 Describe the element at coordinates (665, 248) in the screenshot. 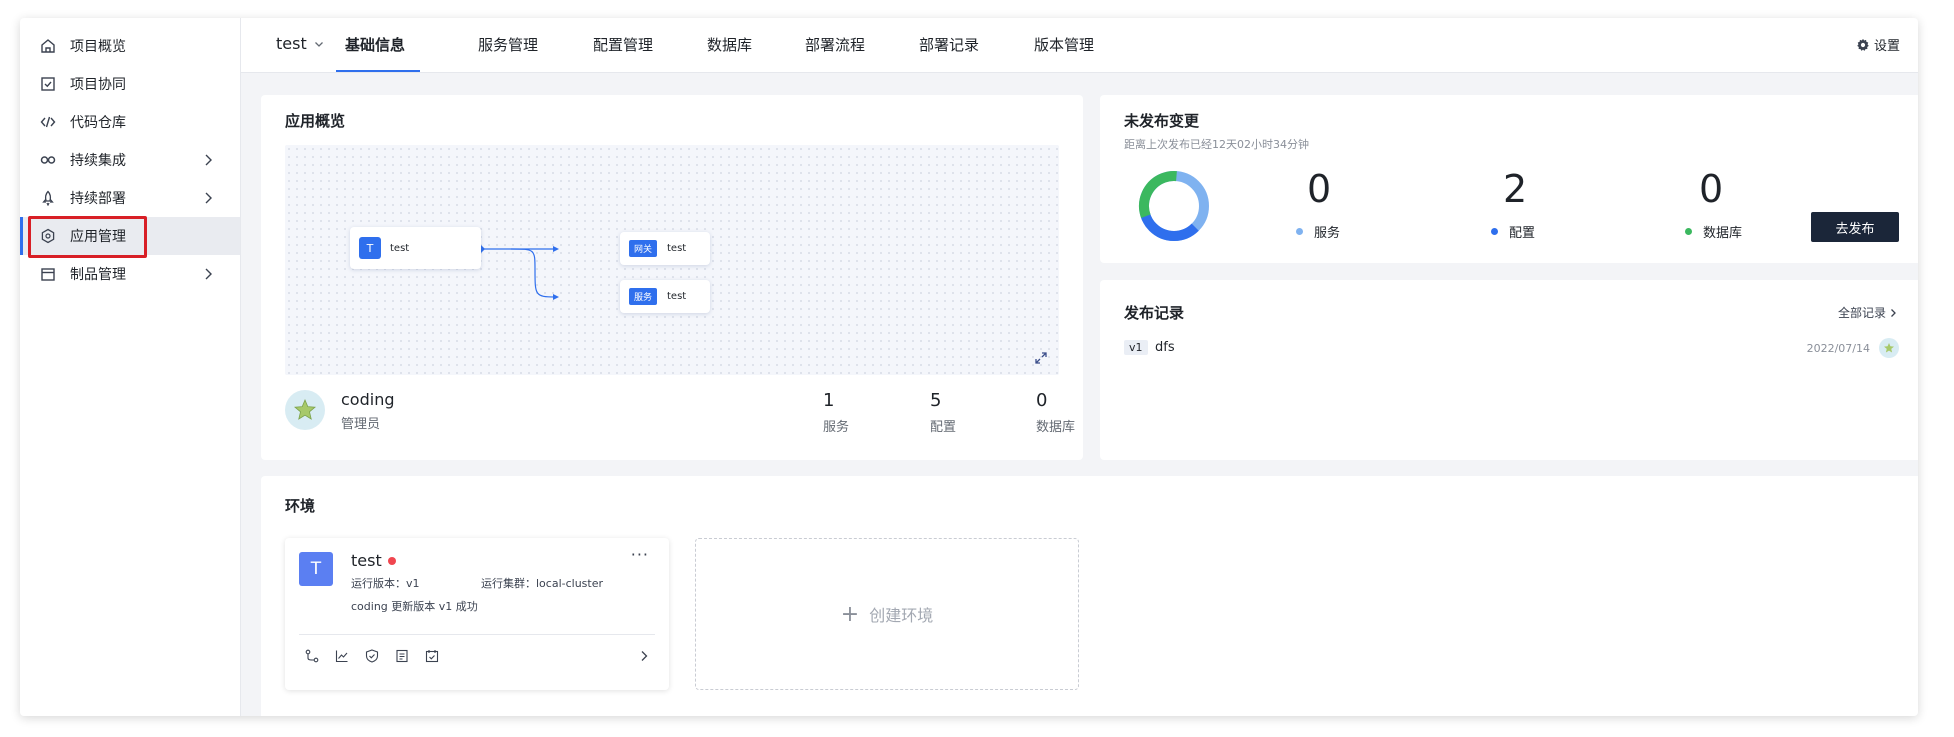

I see `gateway-node: 网关 test` at that location.